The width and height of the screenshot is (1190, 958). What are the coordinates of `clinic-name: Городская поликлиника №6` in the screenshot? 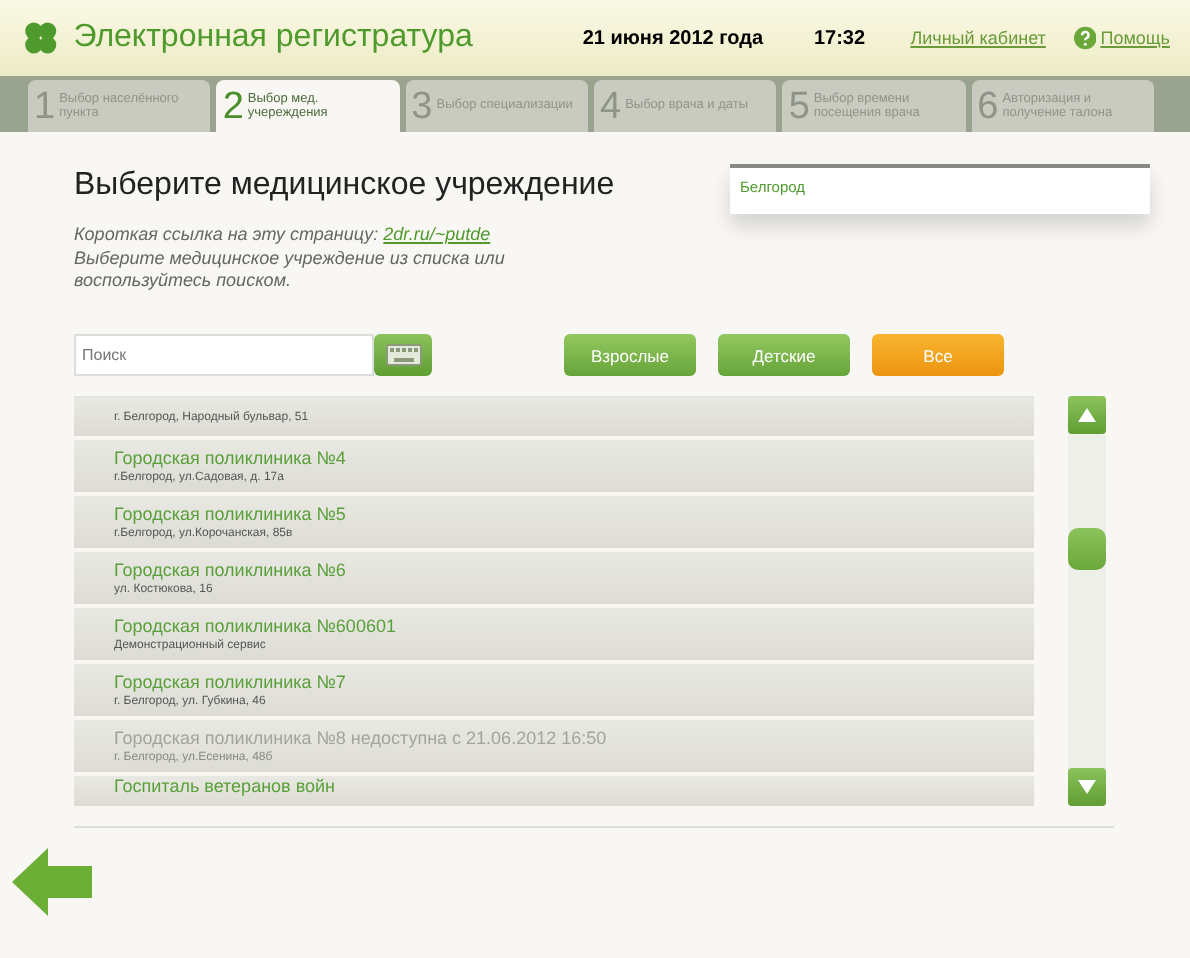 It's located at (231, 571).